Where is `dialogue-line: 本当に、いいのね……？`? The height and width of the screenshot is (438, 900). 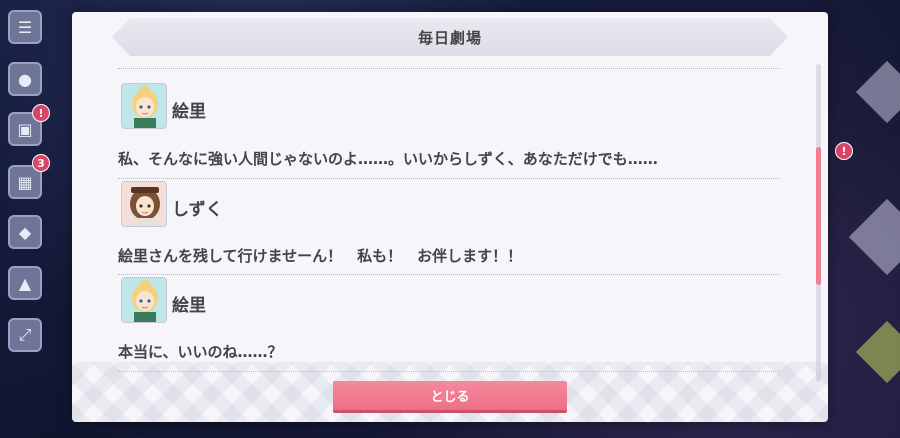
dialogue-line: 本当に、いいのね……？ is located at coordinates (200, 352).